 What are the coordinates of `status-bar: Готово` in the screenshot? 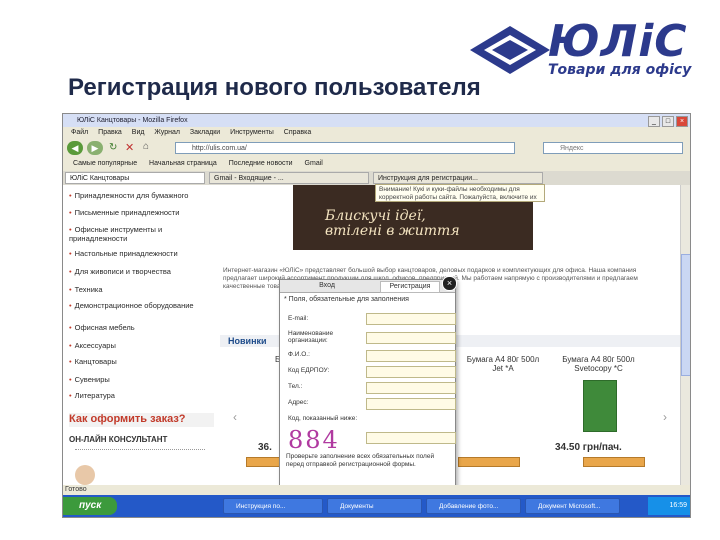 It's located at (376, 490).